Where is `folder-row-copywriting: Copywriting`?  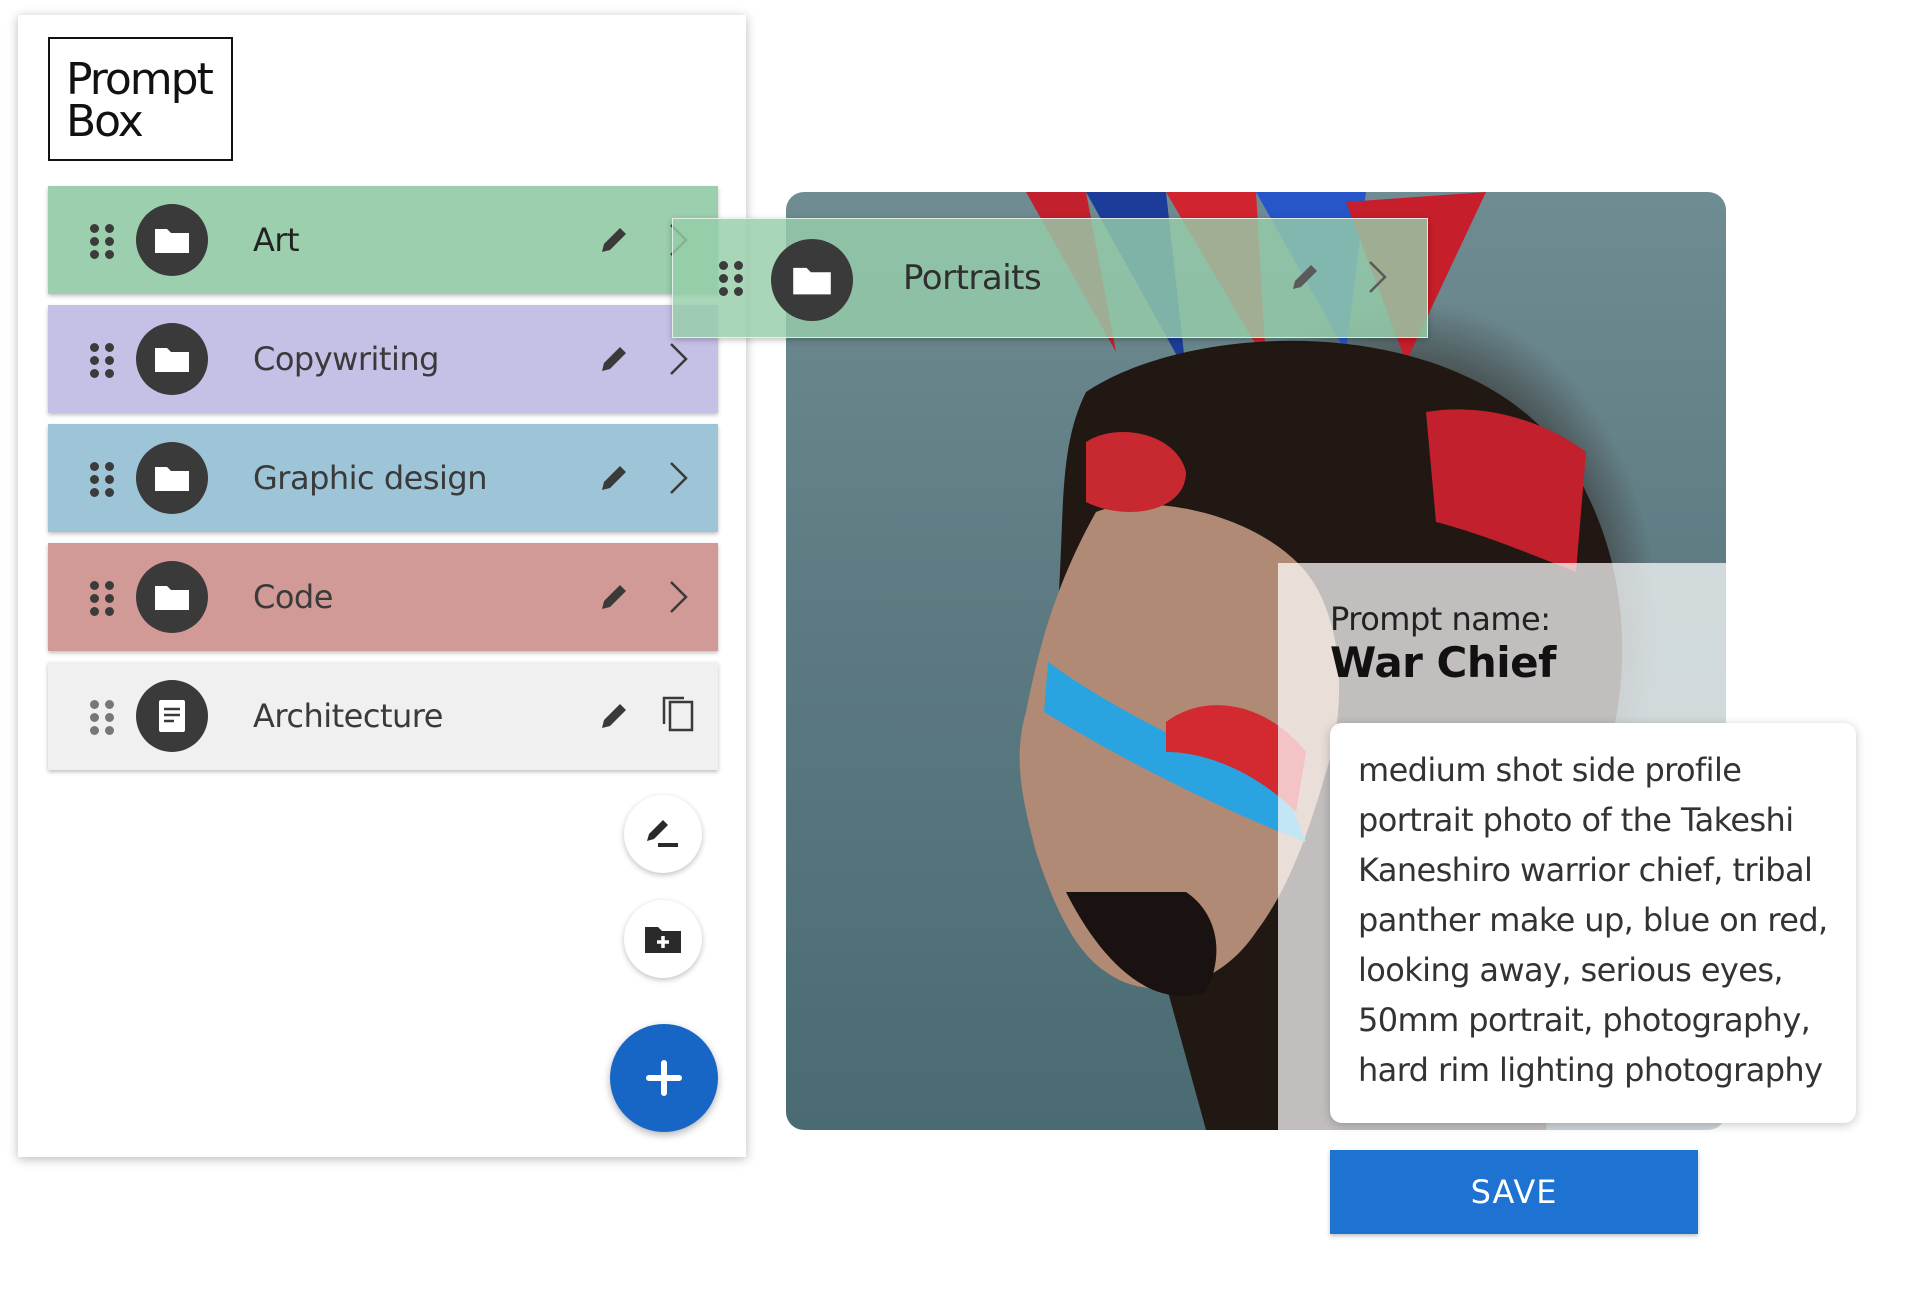
folder-row-copywriting: Copywriting is located at coordinates (383, 359).